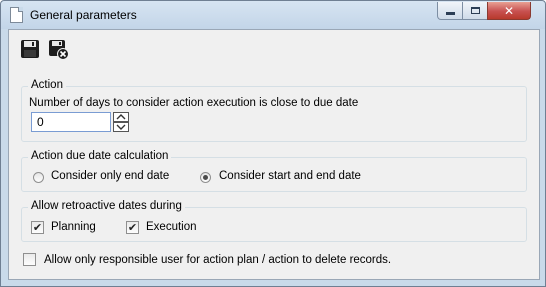 This screenshot has height=287, width=546. Describe the element at coordinates (171, 227) in the screenshot. I see `execution-checkbox-label: Execution` at that location.